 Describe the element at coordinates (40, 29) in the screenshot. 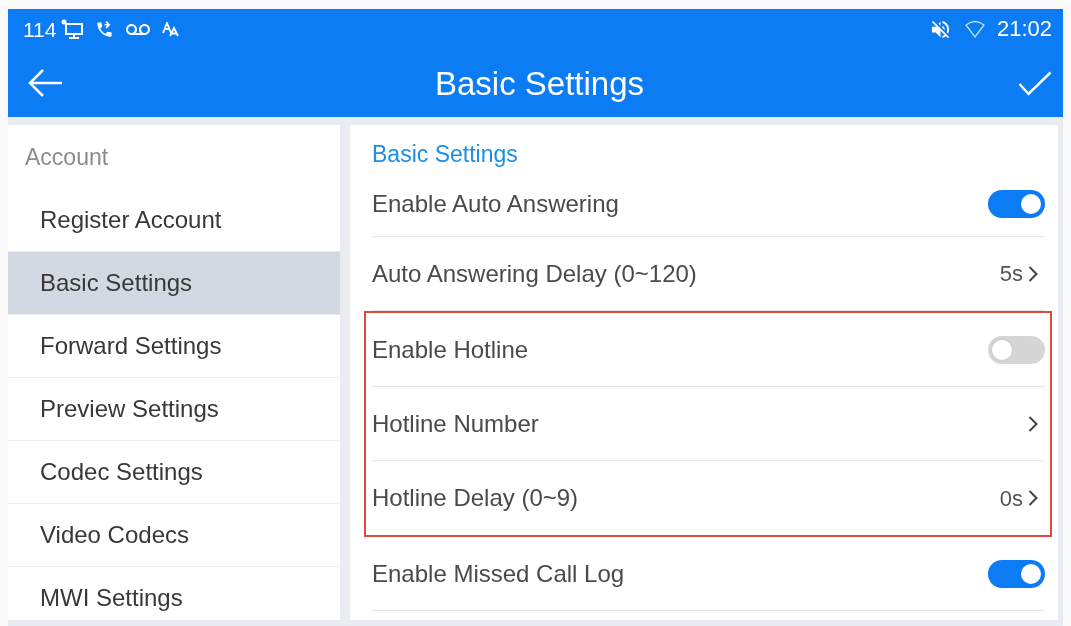

I see `account-number: 114` at that location.